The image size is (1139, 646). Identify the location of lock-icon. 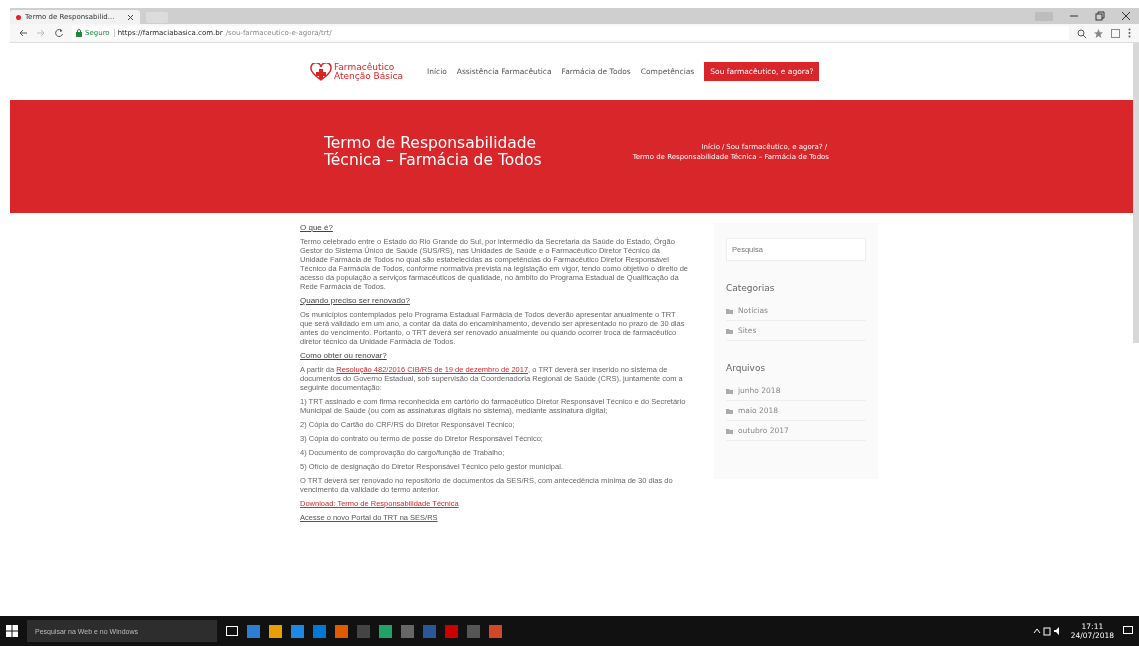
(79, 33).